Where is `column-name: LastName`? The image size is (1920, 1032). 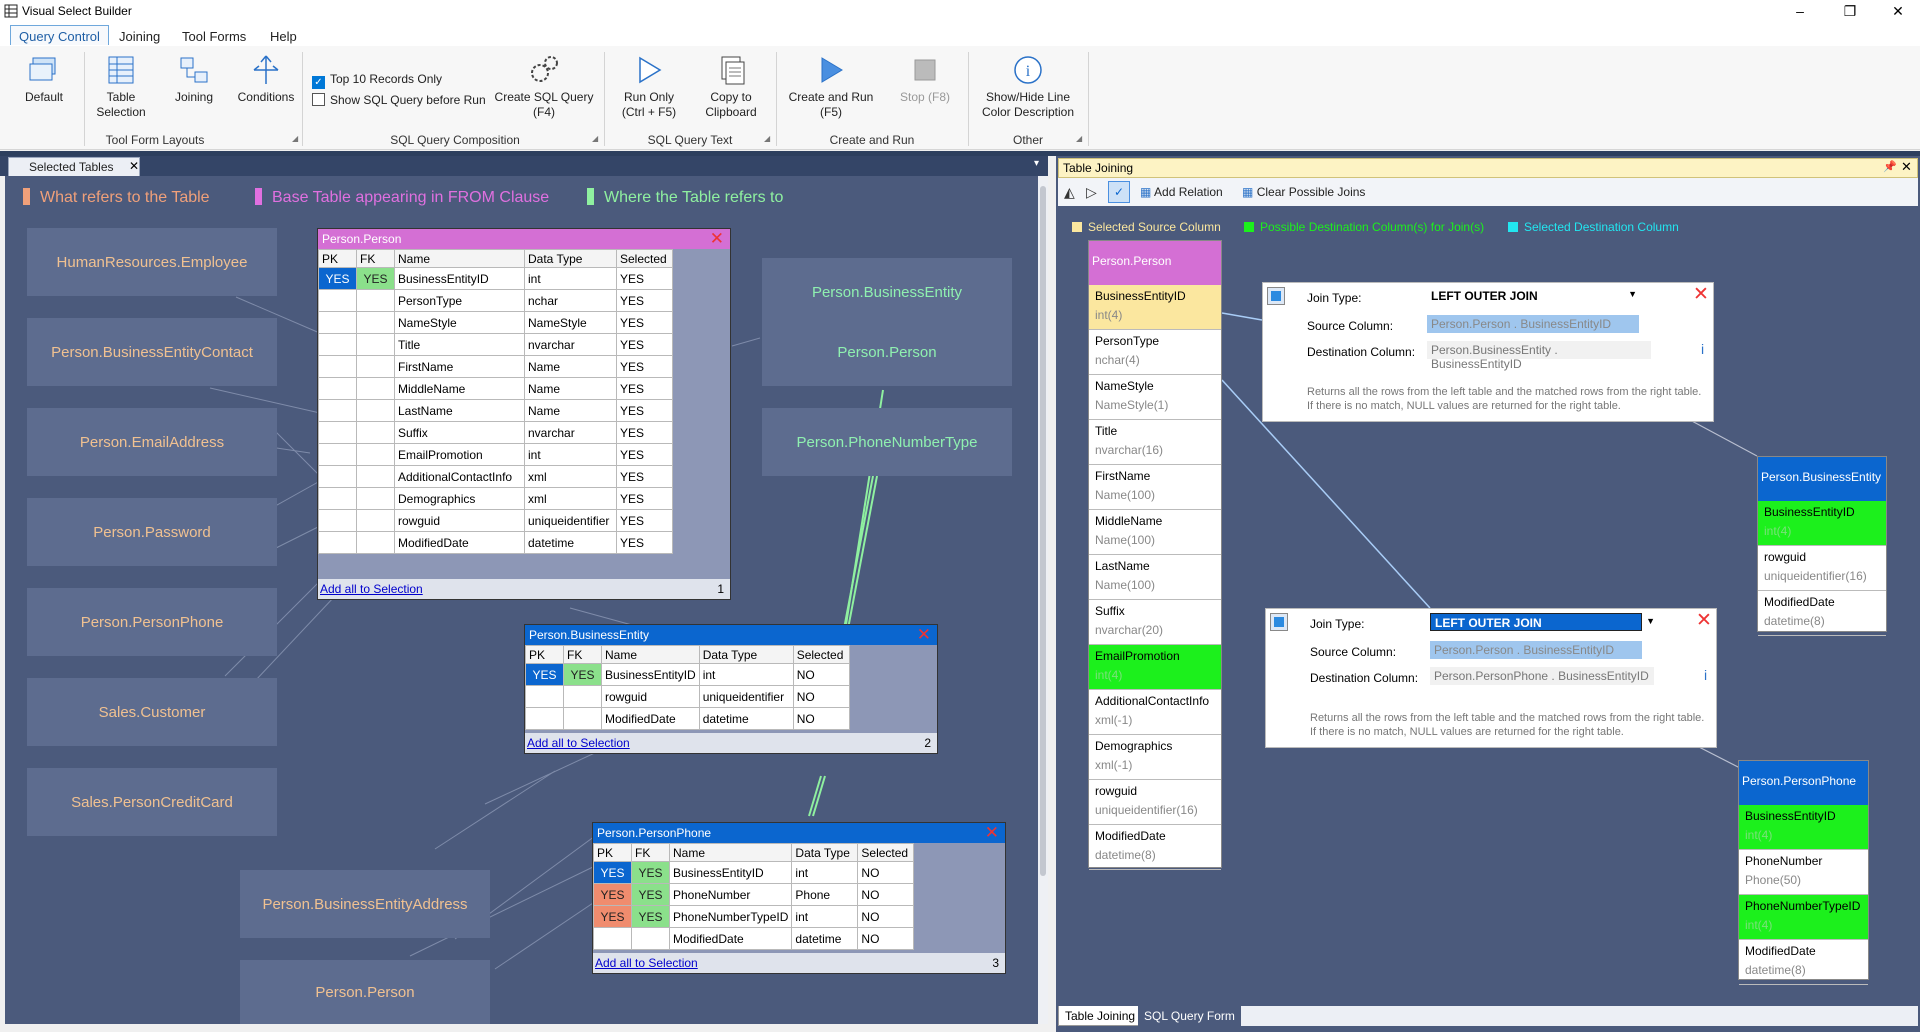 column-name: LastName is located at coordinates (1122, 566).